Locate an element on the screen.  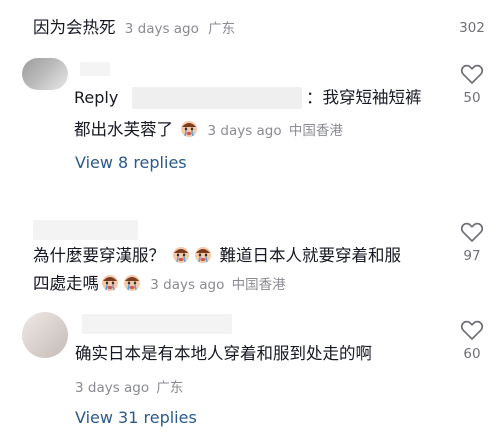
replied-username-redacted is located at coordinates (217, 98).